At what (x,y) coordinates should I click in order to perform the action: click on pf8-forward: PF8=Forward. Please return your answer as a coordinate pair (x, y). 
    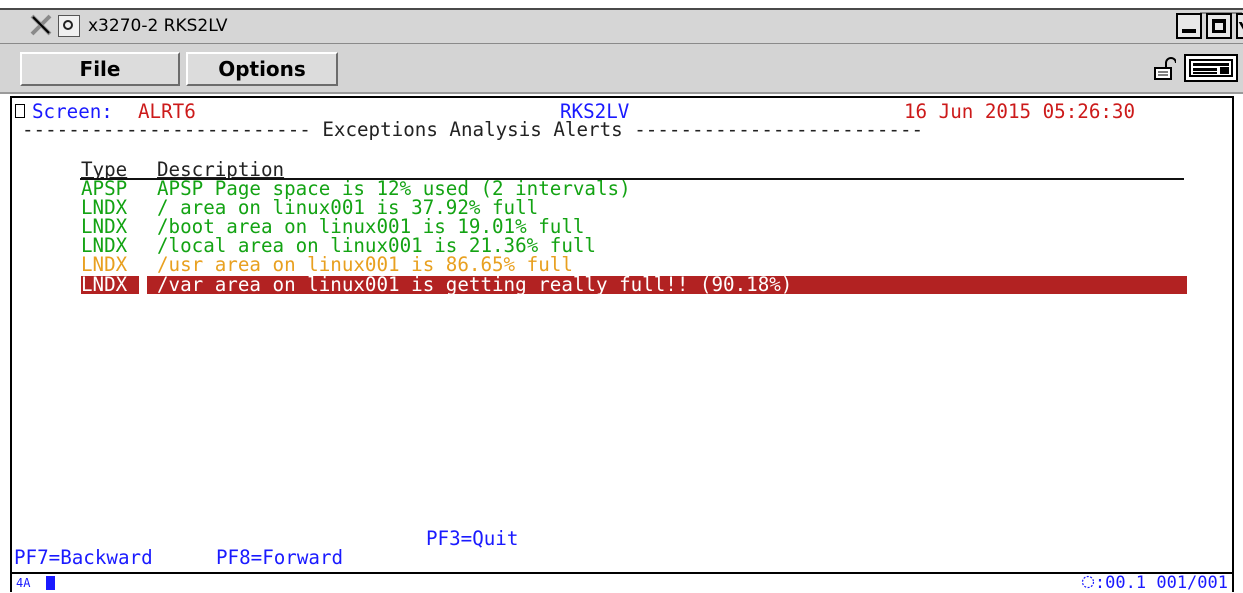
    Looking at the image, I should click on (279, 557).